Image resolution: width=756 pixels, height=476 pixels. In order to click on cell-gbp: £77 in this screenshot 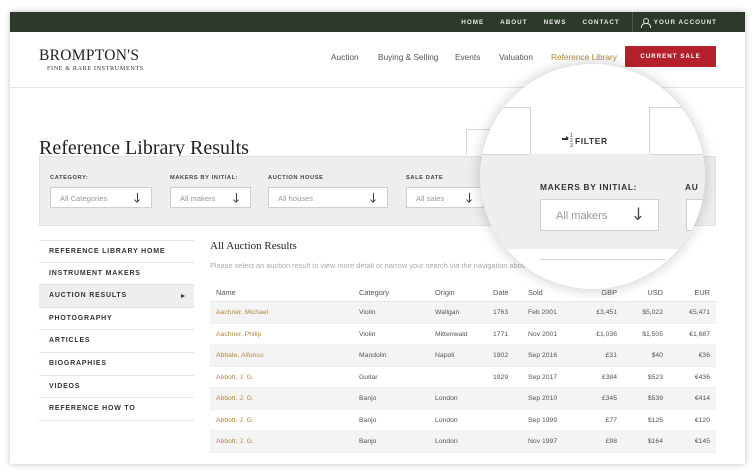, I will do `click(611, 420)`.